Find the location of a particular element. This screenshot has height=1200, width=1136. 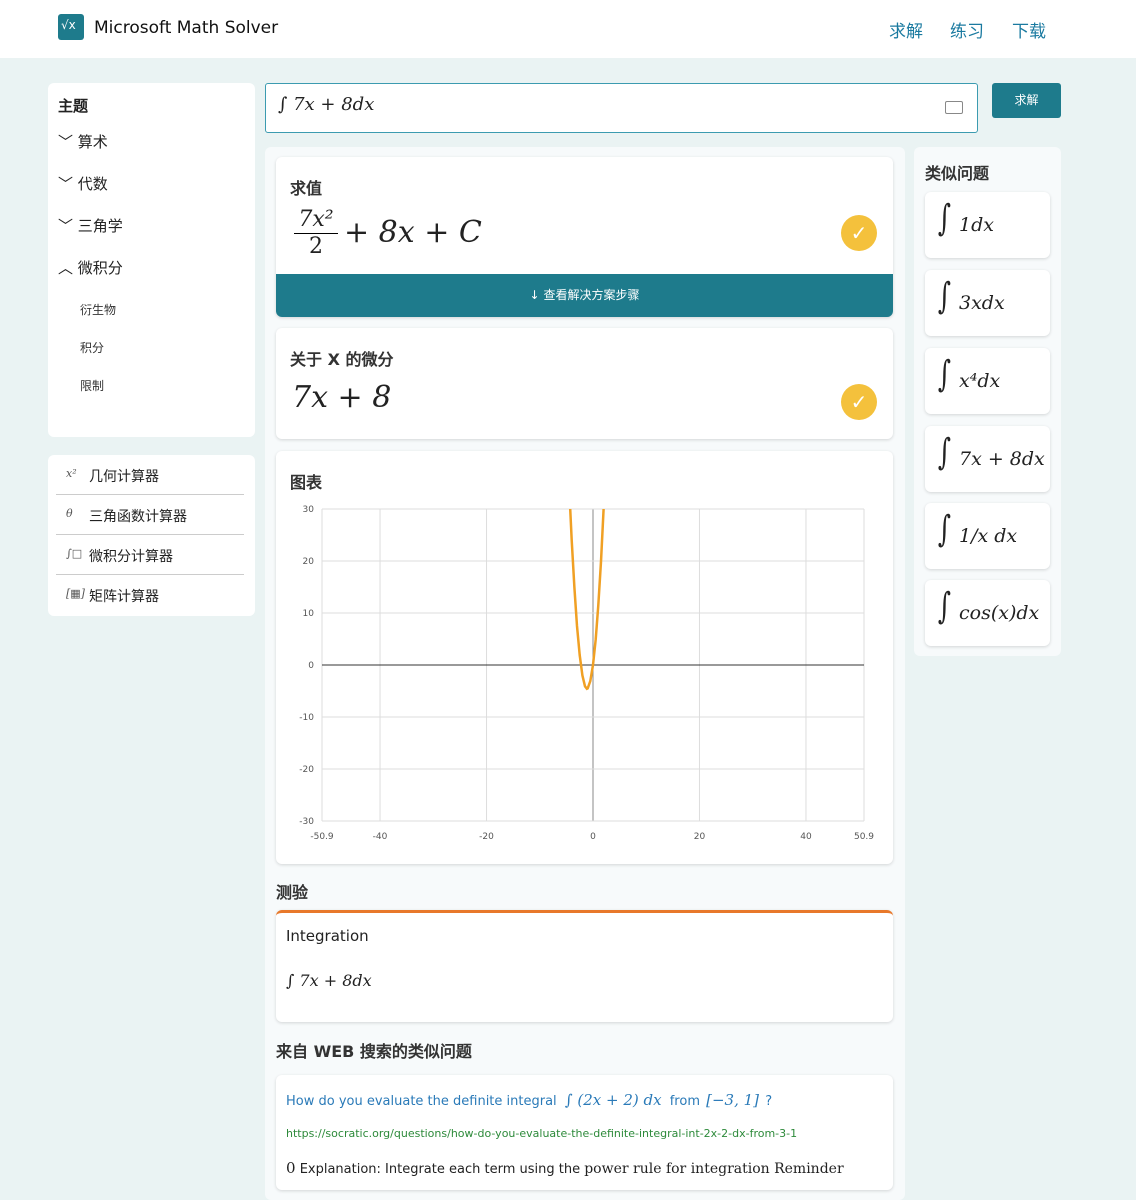

math-solver-logo-icon is located at coordinates (71, 27).